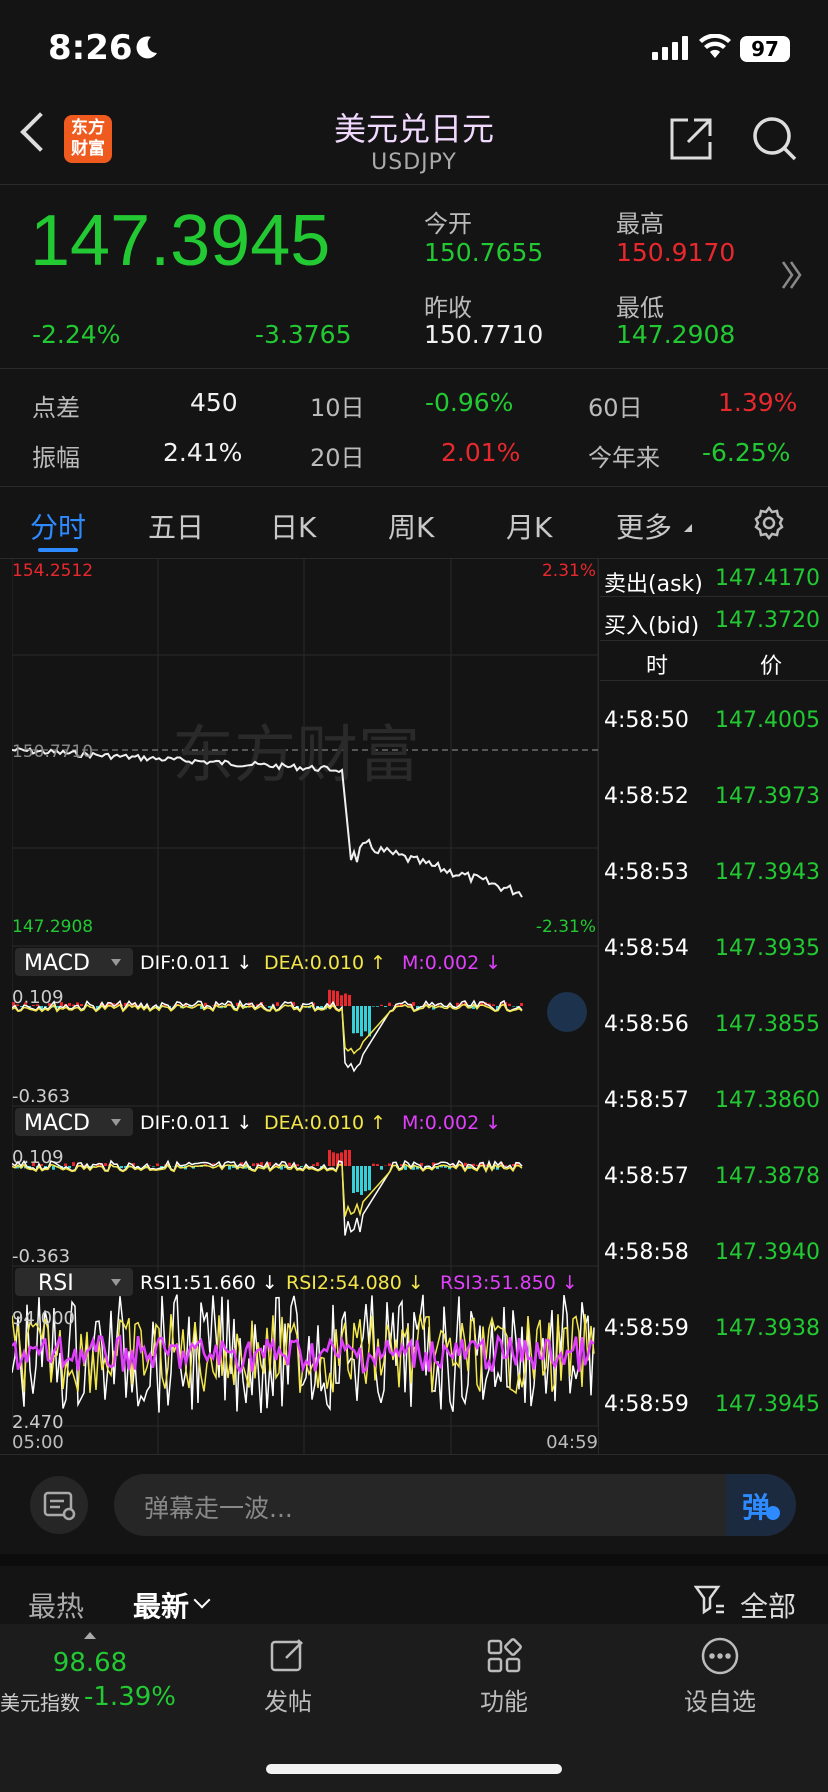  Describe the element at coordinates (455, 1505) in the screenshot. I see `comment-input: 弹幕走一波... 弹` at that location.